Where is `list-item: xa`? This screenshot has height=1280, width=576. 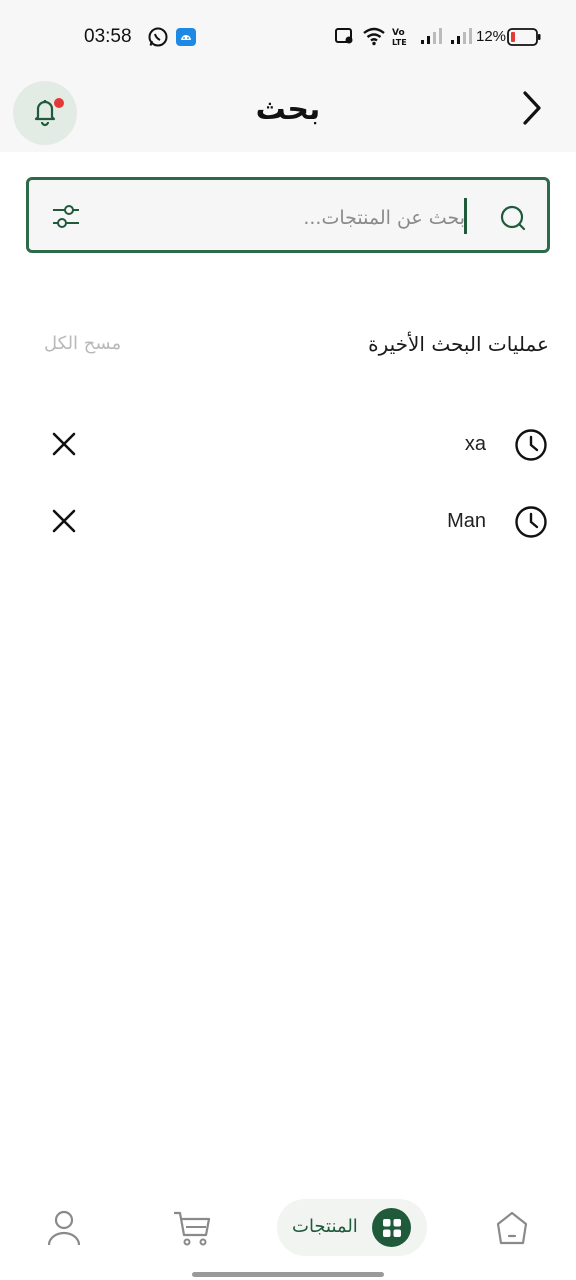 list-item: xa is located at coordinates (288, 446).